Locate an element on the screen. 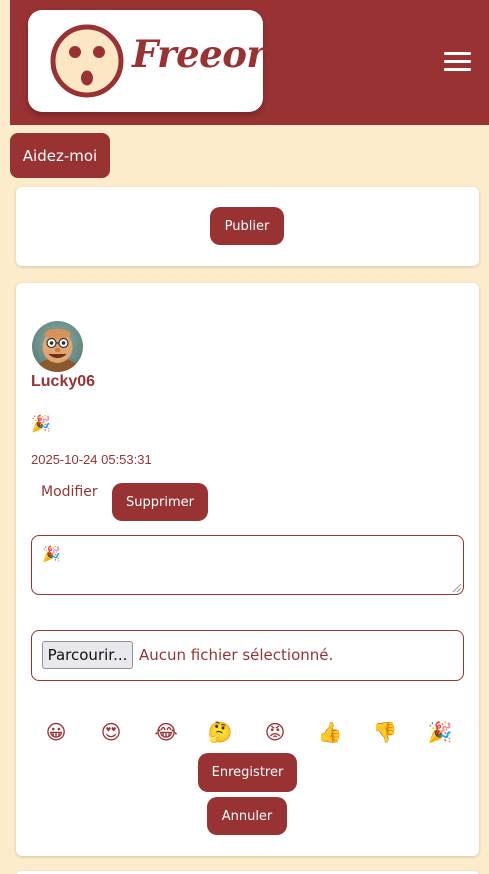 The height and width of the screenshot is (874, 489). file-status-text: Aucun fichier sélectionné. is located at coordinates (236, 655).